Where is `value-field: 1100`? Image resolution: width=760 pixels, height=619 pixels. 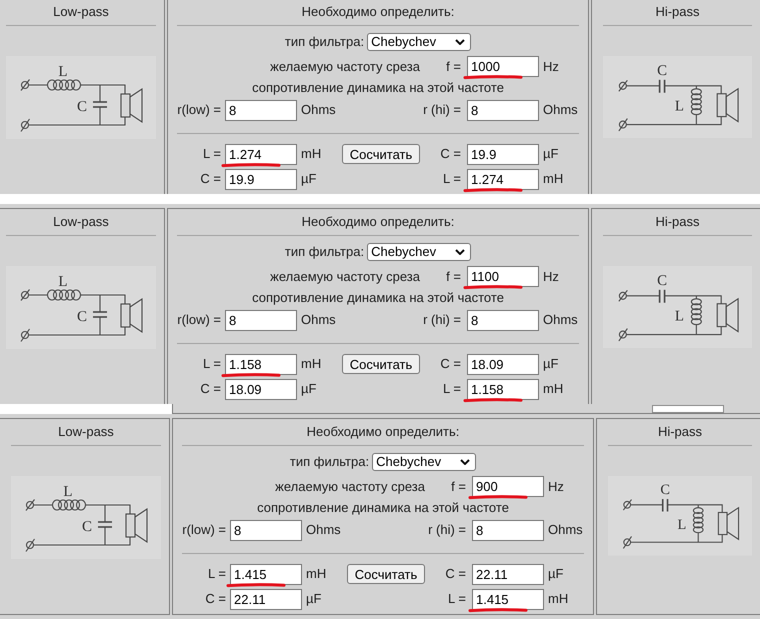
value-field: 1100 is located at coordinates (503, 276).